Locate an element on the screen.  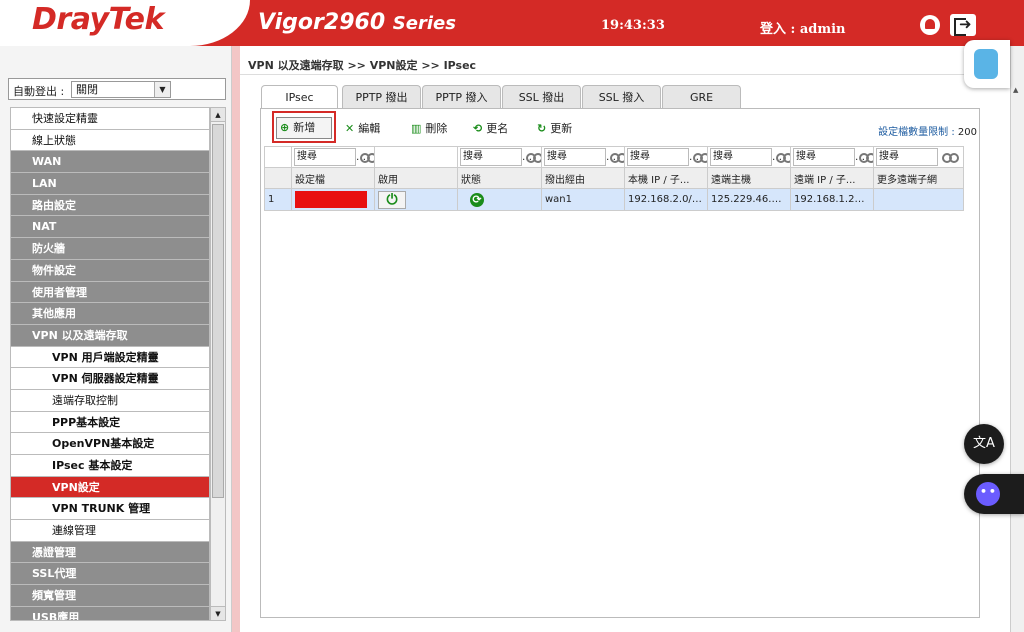
notification-bell-icon is located at coordinates (930, 25).